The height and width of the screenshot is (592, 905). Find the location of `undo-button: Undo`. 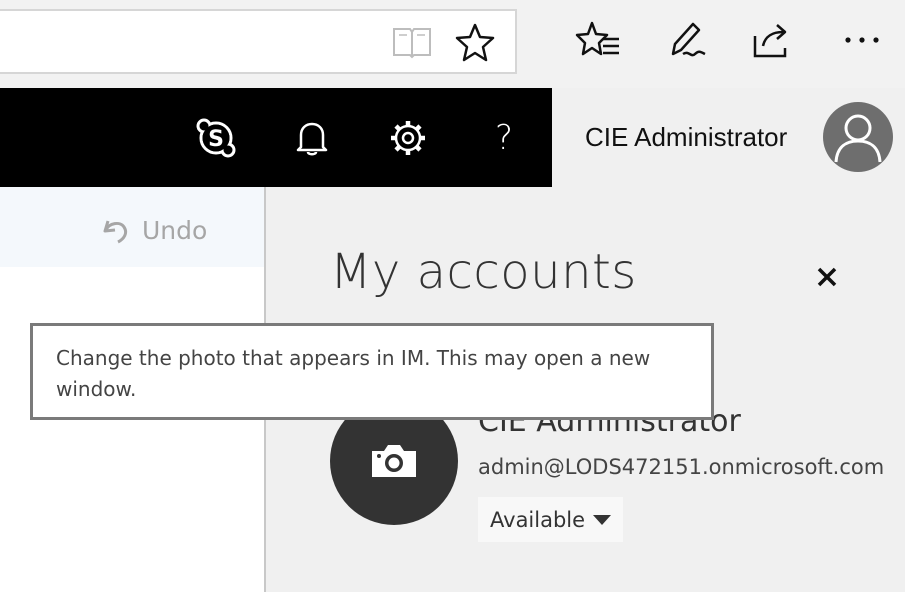

undo-button: Undo is located at coordinates (153, 230).